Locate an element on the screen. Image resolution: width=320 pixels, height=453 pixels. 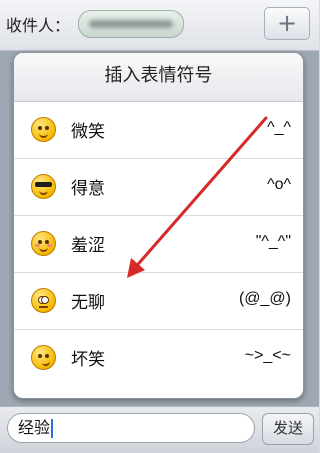
recipient-bar: 收件人： + is located at coordinates (159, 25).